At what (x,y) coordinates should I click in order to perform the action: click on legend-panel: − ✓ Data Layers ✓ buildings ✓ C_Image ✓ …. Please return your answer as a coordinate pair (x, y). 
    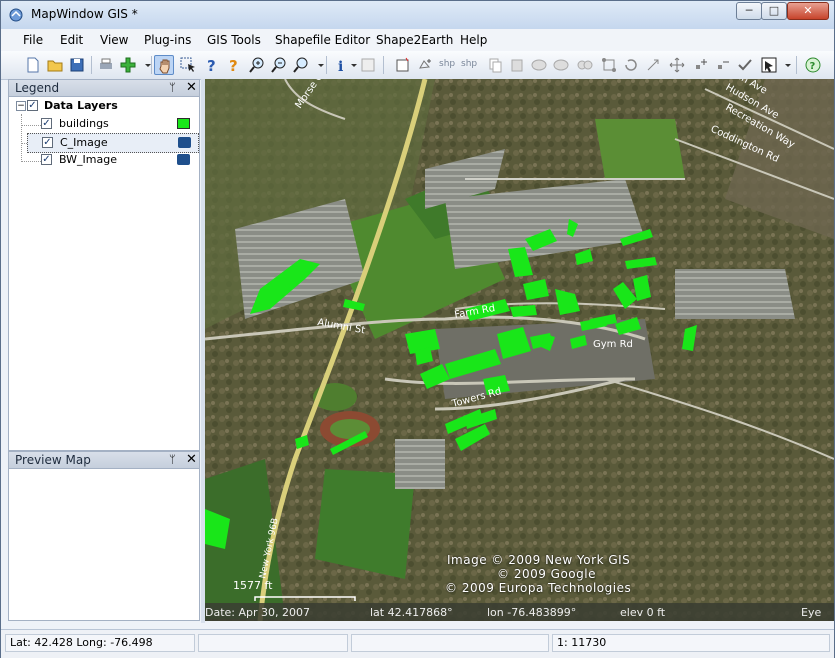
    Looking at the image, I should click on (104, 274).